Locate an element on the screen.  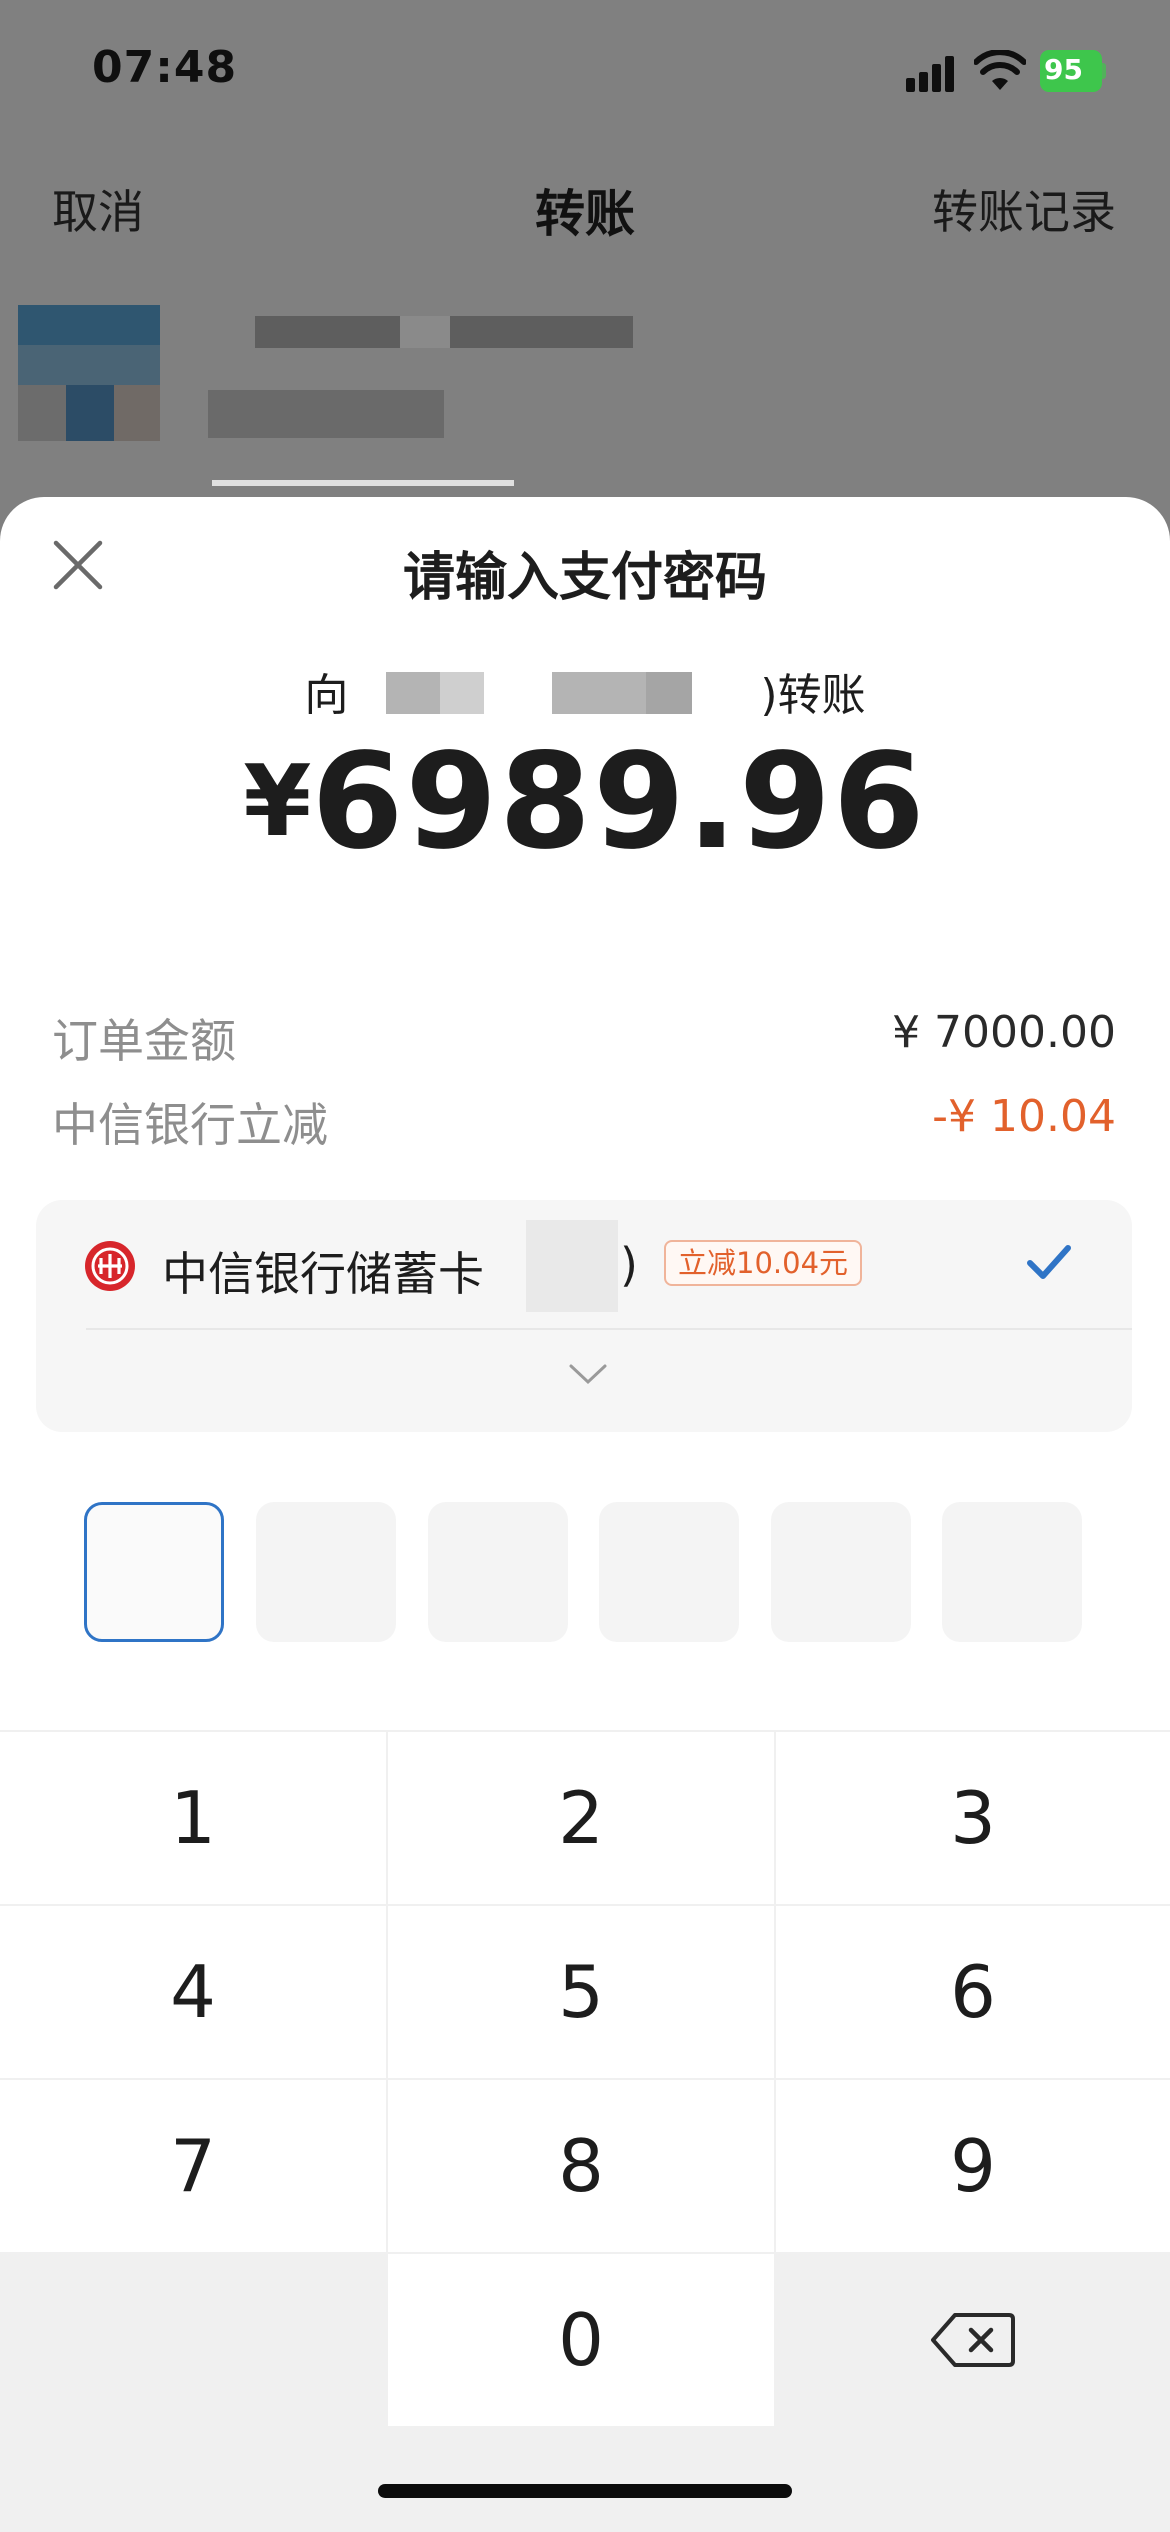
key-blank is located at coordinates (193, 2340).